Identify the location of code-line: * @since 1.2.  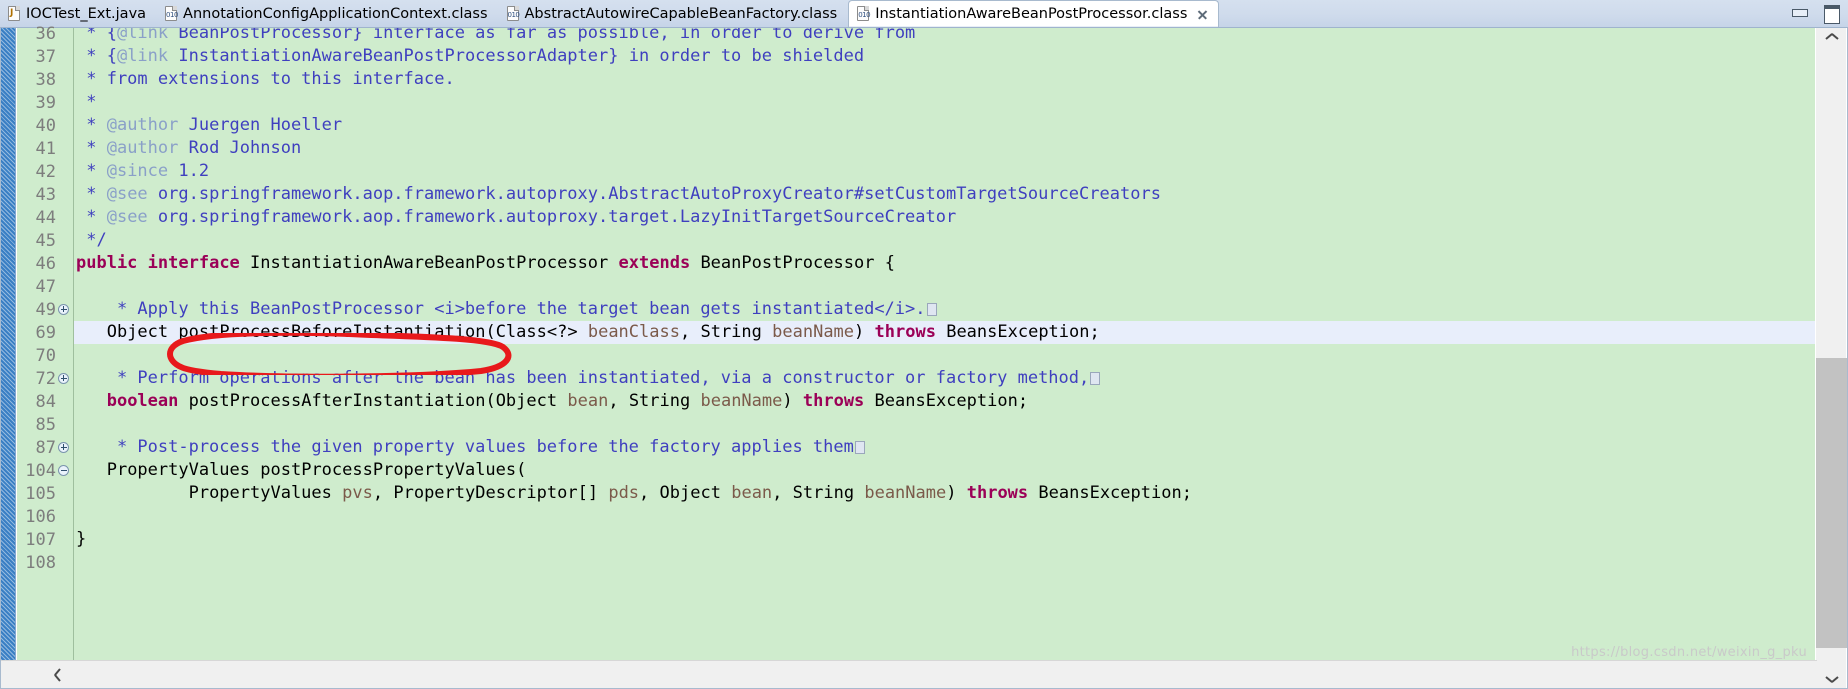
(944, 171).